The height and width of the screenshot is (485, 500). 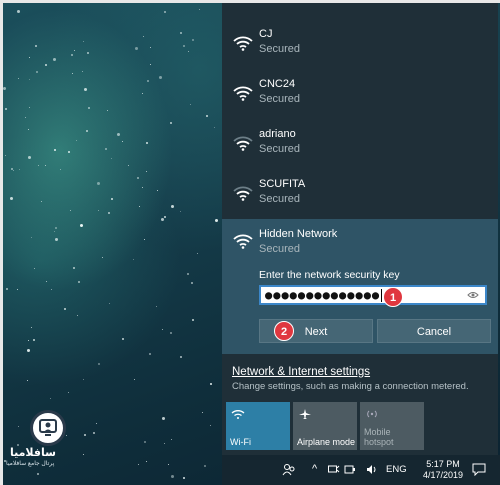 What do you see at coordinates (277, 134) in the screenshot?
I see `network-name: adriano` at bounding box center [277, 134].